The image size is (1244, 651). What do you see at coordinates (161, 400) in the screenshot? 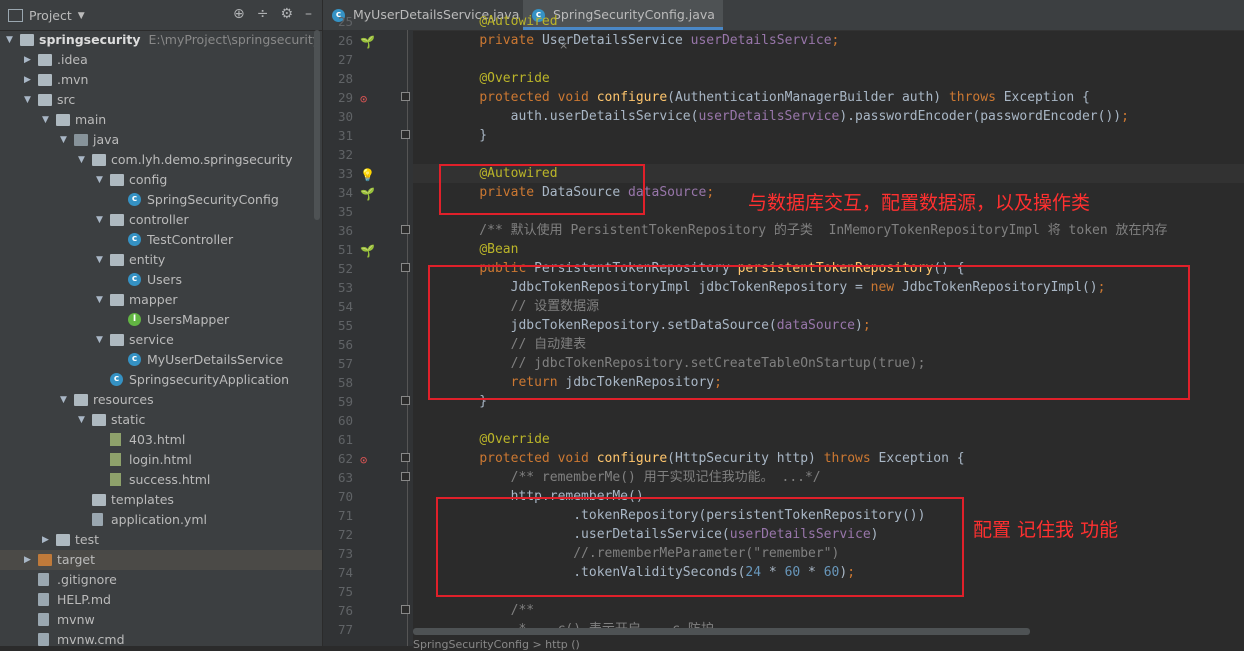
I see `tree-item: ▼ resources` at bounding box center [161, 400].